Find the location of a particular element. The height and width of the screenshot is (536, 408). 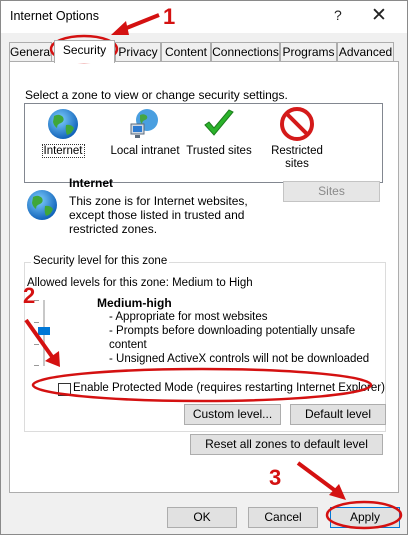

annotation-circle-apply is located at coordinates (364, 515).